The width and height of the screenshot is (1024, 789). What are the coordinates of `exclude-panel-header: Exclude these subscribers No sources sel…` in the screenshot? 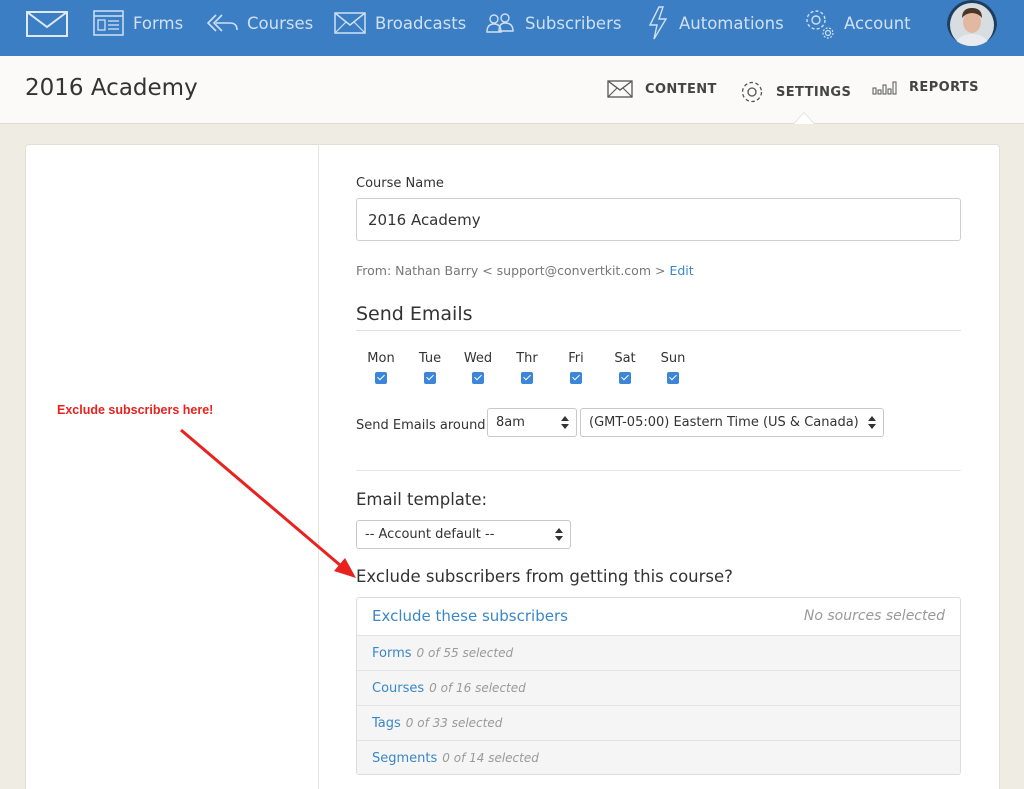 It's located at (658, 616).